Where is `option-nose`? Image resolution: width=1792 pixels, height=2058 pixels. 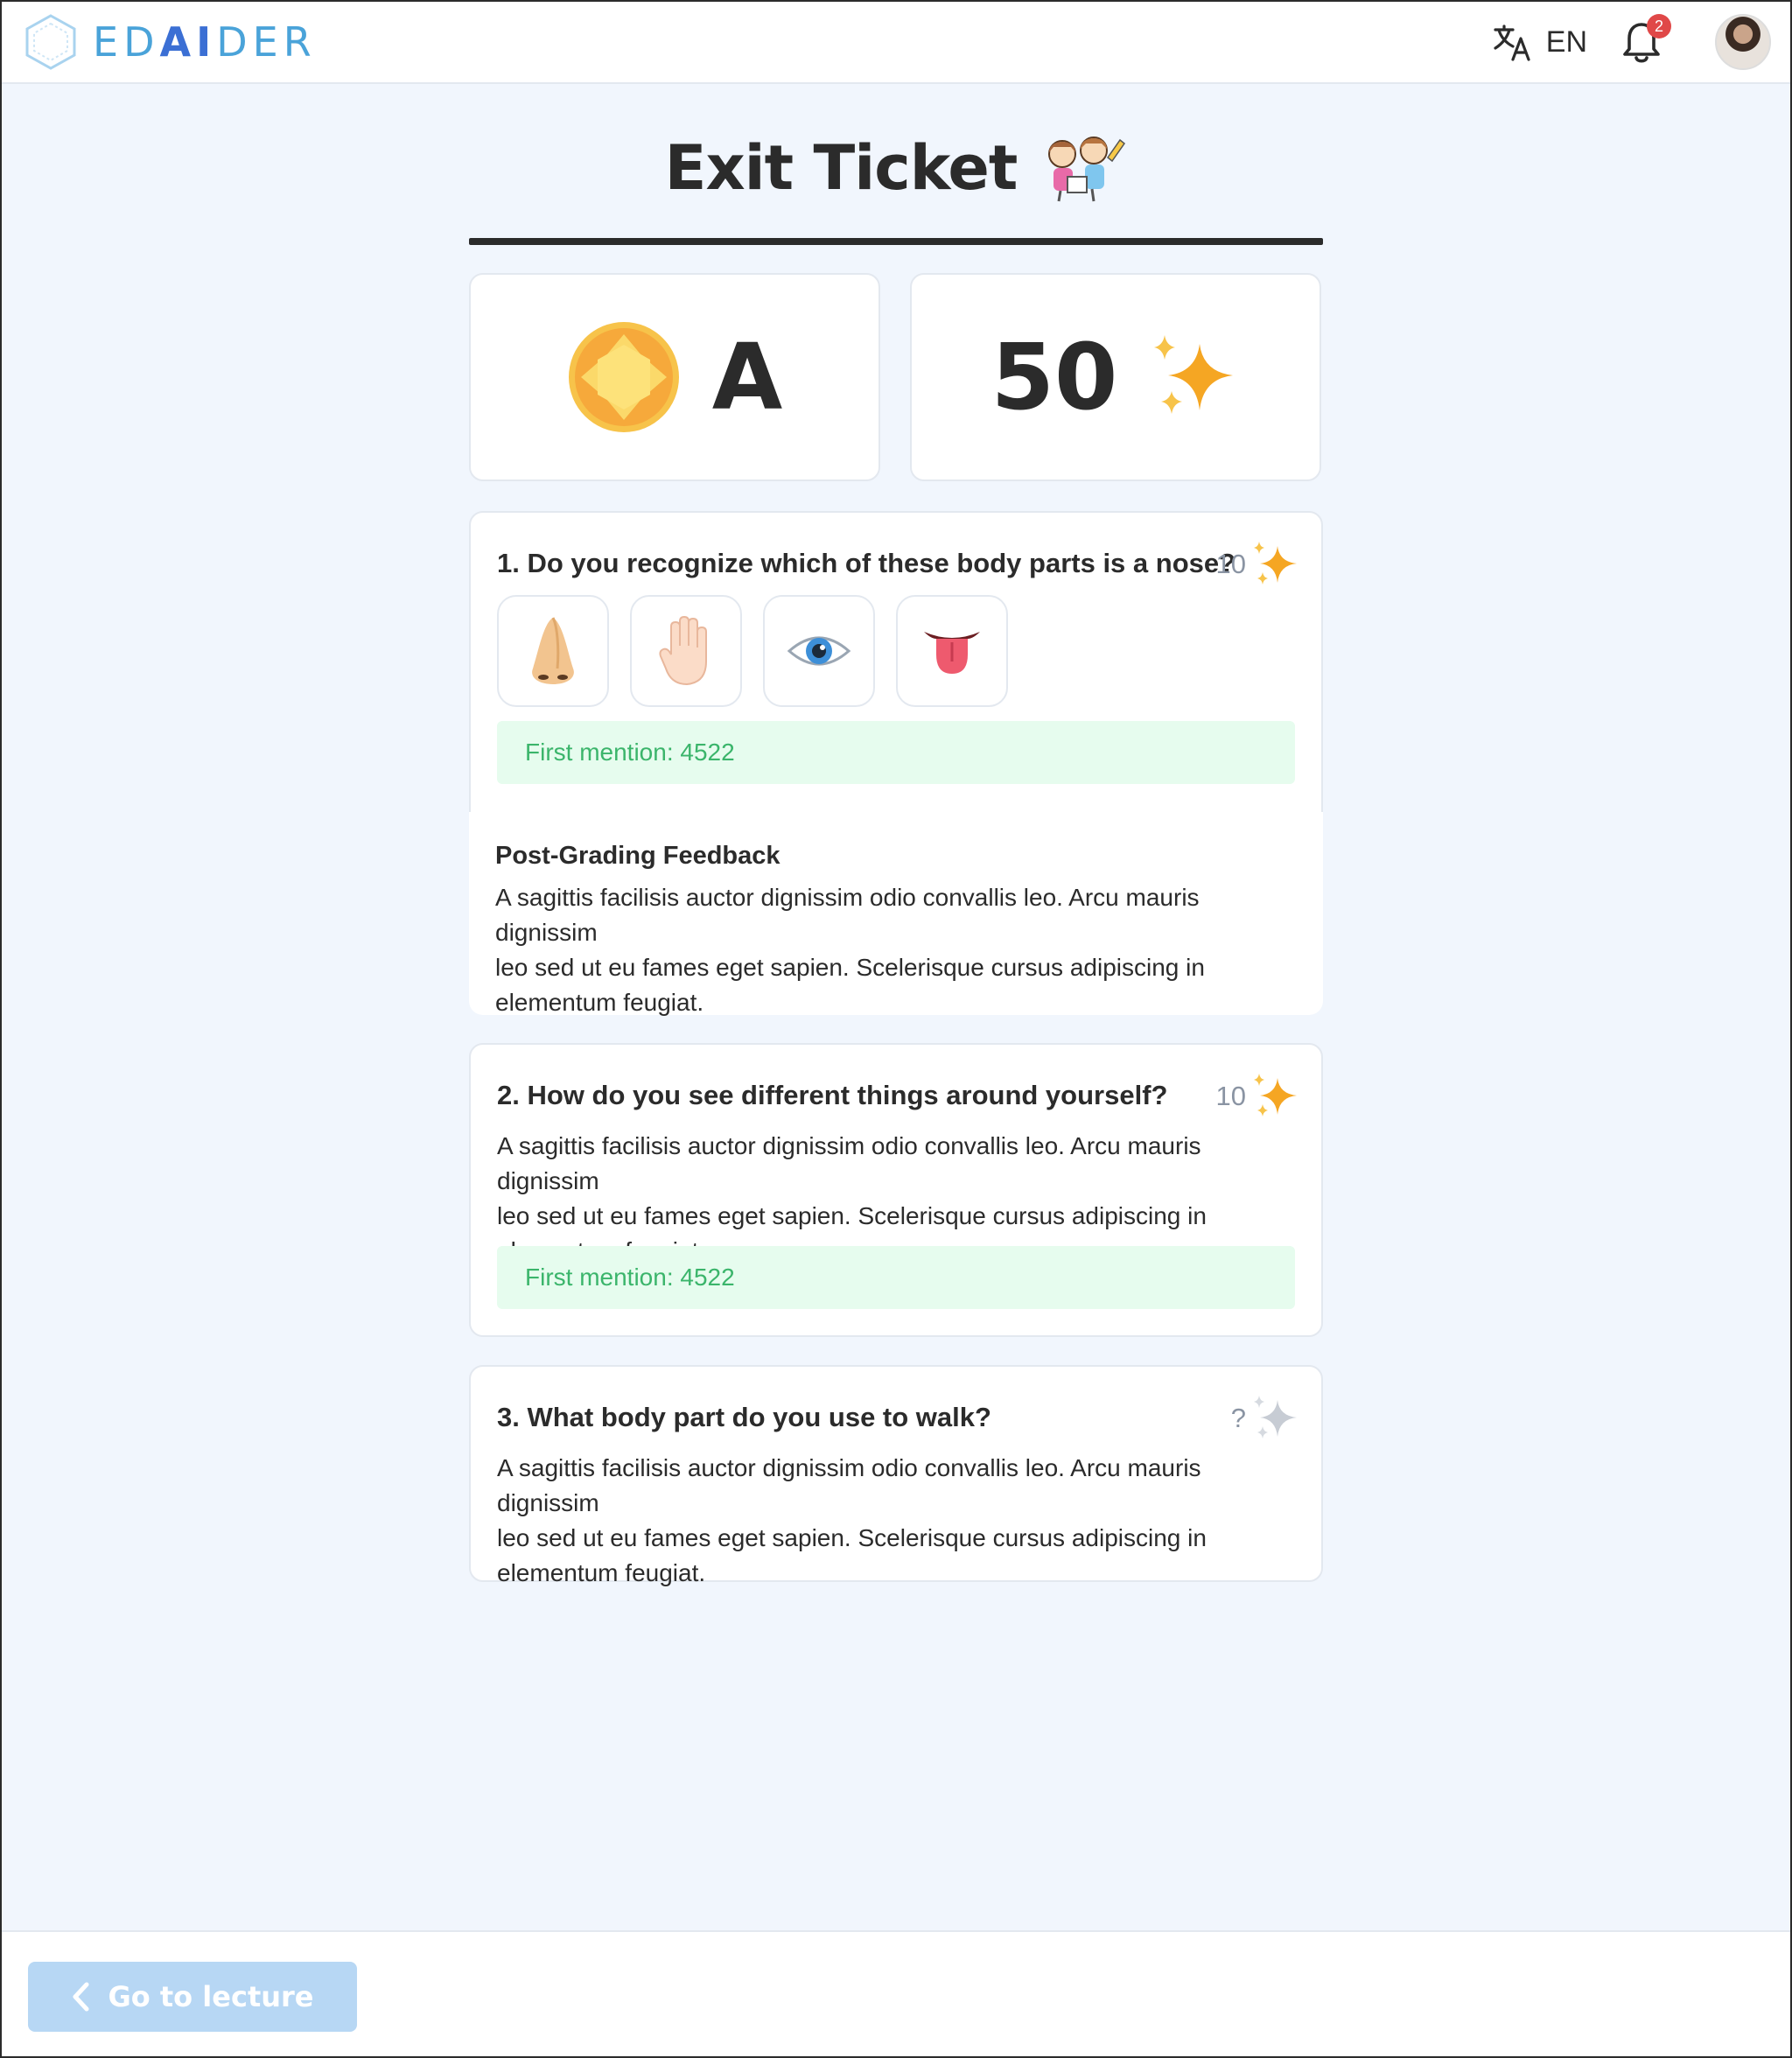 option-nose is located at coordinates (553, 651).